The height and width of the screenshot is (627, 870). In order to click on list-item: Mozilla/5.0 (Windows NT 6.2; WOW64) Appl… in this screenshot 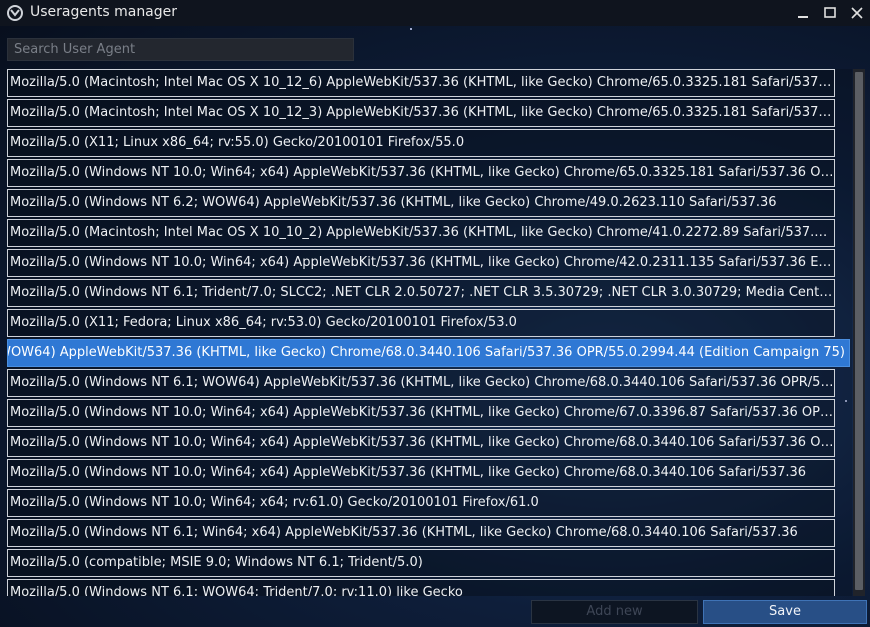, I will do `click(421, 203)`.